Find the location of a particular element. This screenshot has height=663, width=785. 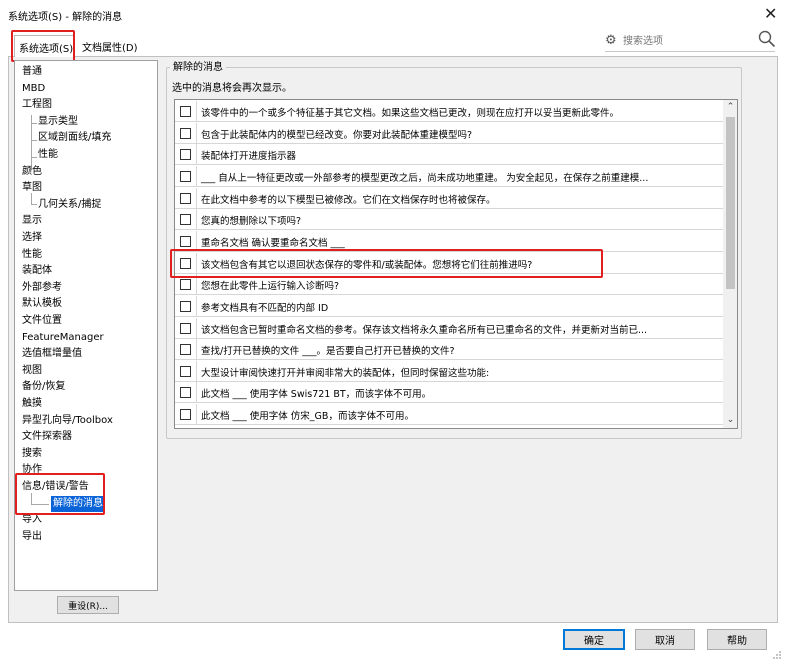

message-text: 您想在此零件上运行输入诊断吗? is located at coordinates (270, 287).